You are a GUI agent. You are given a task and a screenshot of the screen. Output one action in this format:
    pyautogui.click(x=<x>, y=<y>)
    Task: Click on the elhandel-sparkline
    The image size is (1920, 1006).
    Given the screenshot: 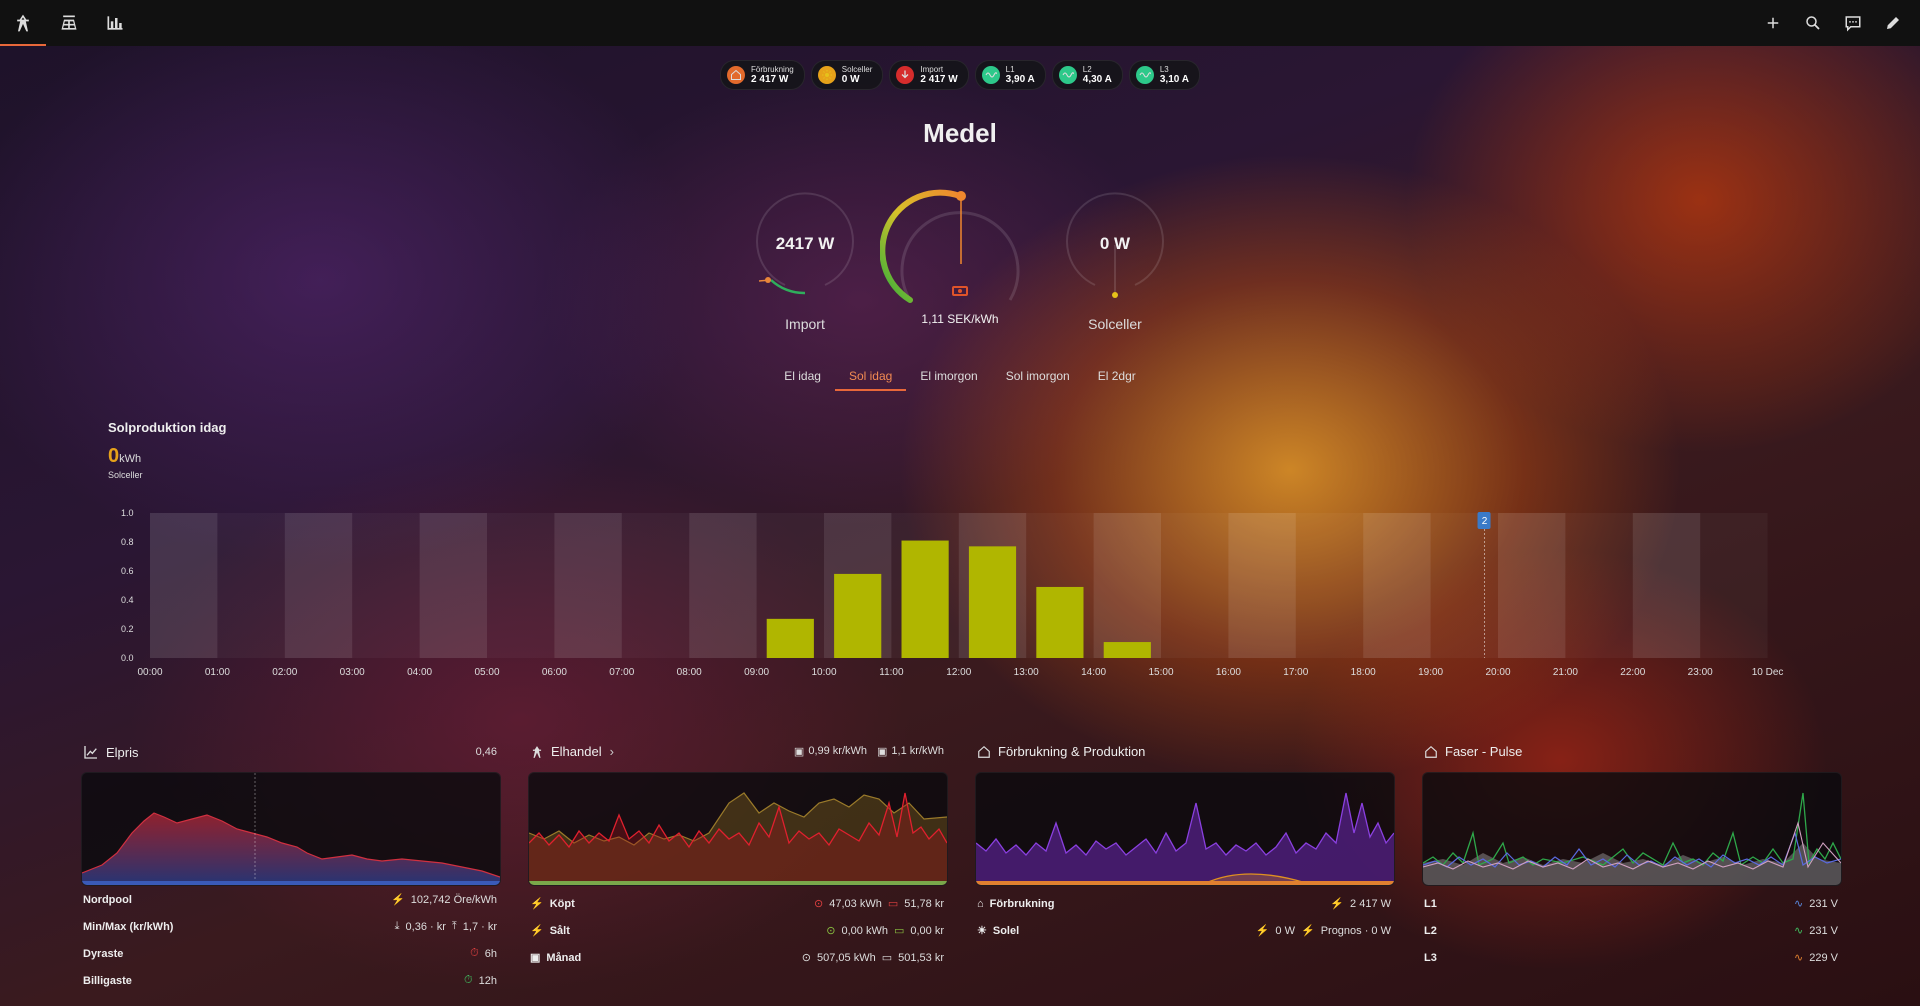 What is the action you would take?
    pyautogui.click(x=738, y=829)
    